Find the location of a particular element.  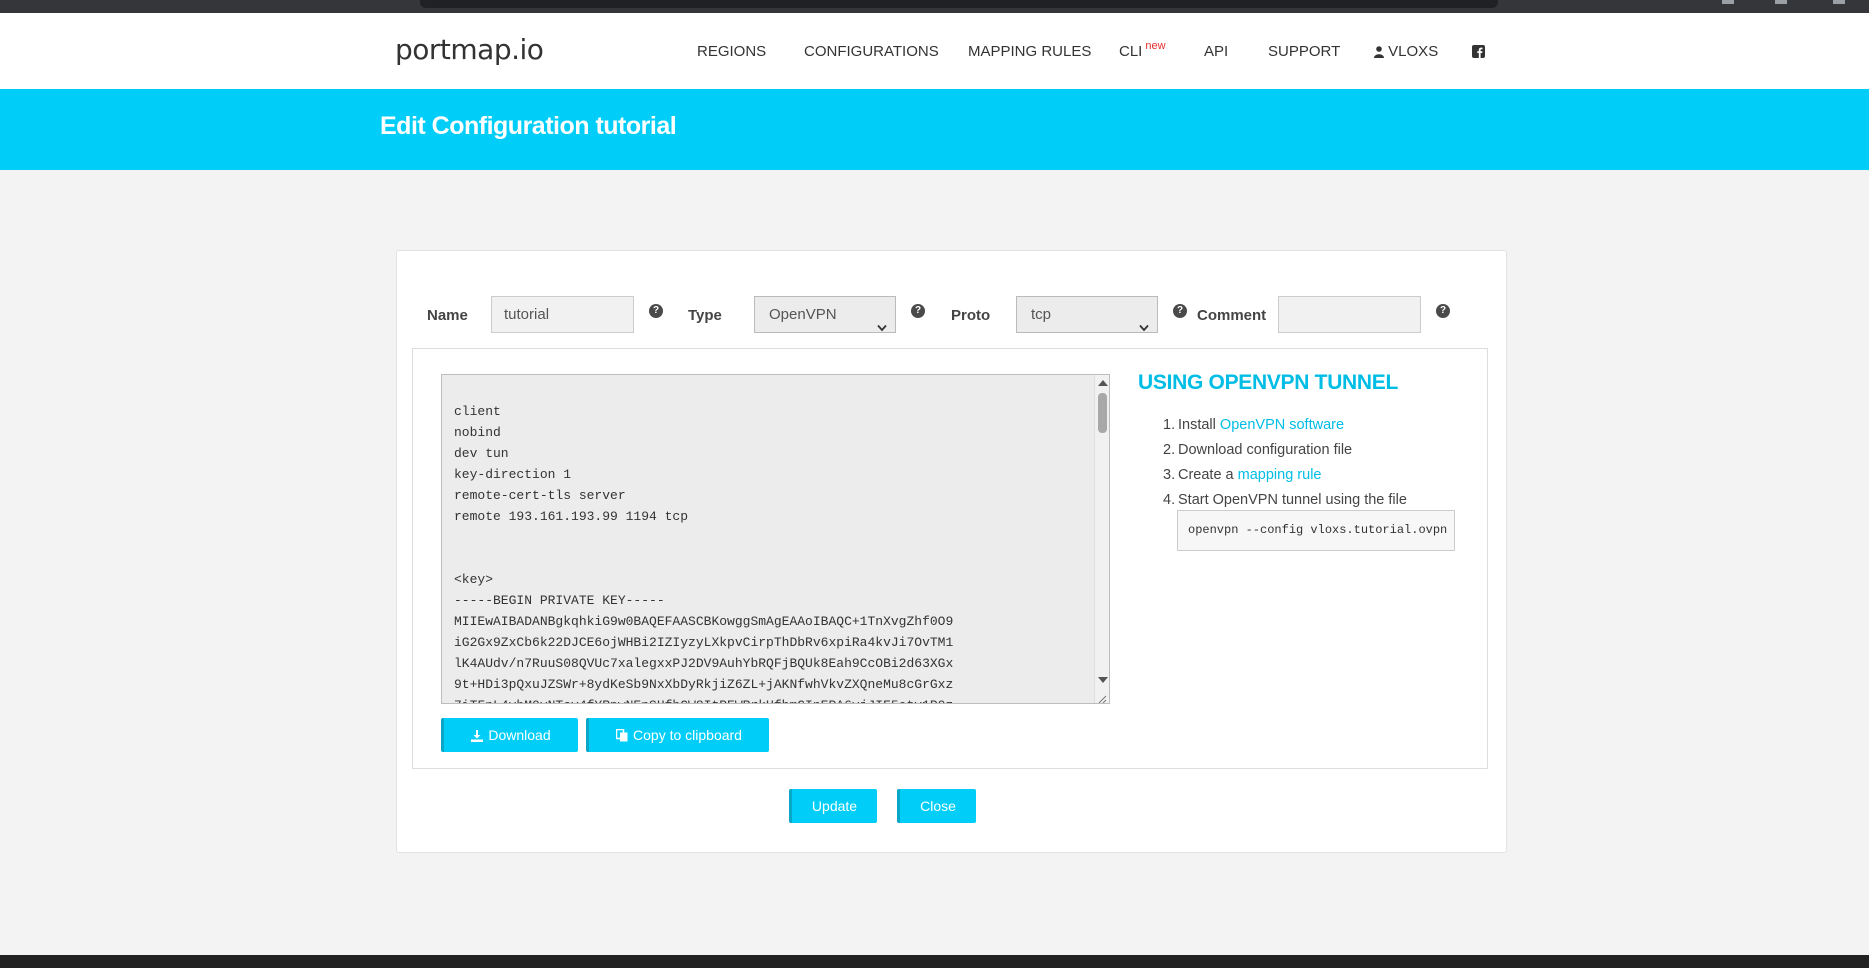

nav-mapping-rules: MAPPING RULES is located at coordinates (1029, 51).